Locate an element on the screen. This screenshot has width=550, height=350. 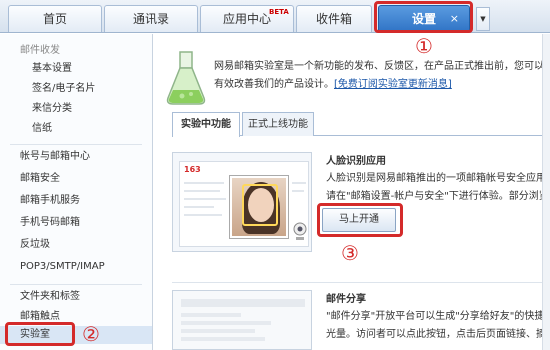
highlight-enable-button is located at coordinates (360, 220).